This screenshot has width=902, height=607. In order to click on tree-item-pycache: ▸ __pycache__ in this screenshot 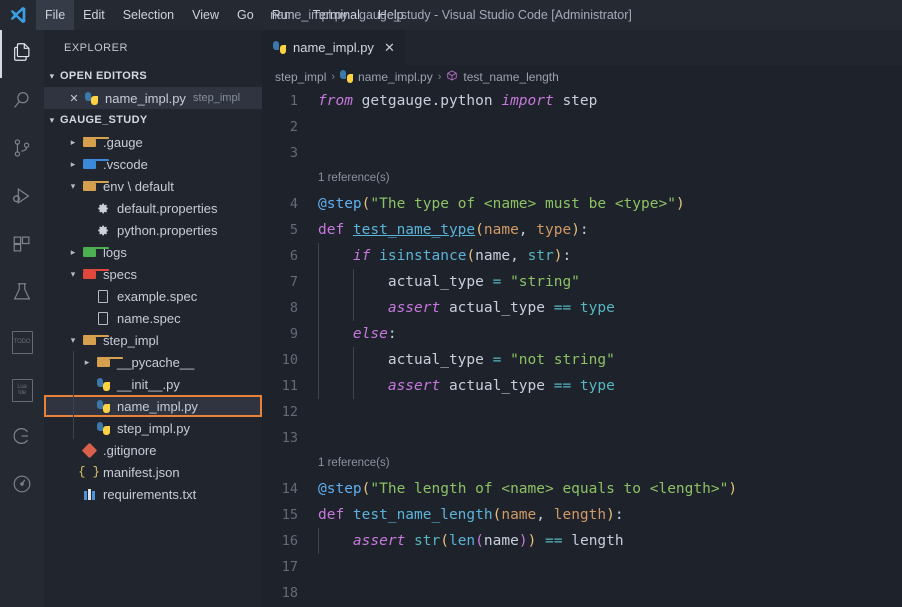, I will do `click(153, 362)`.